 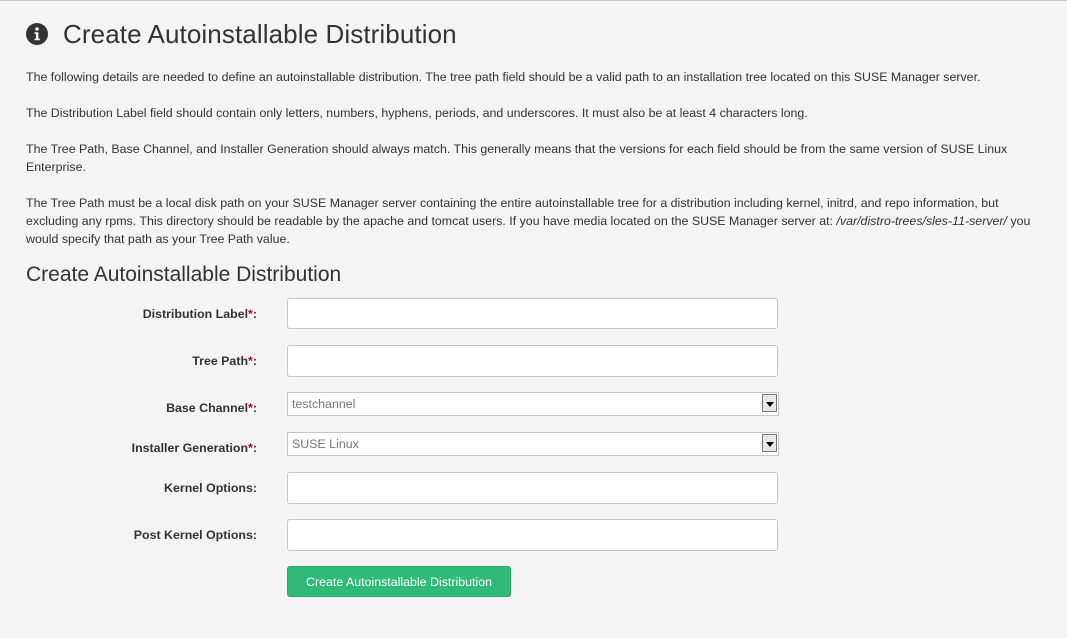 I want to click on page-header: Create Autoinstallable Distribution, so click(x=241, y=34).